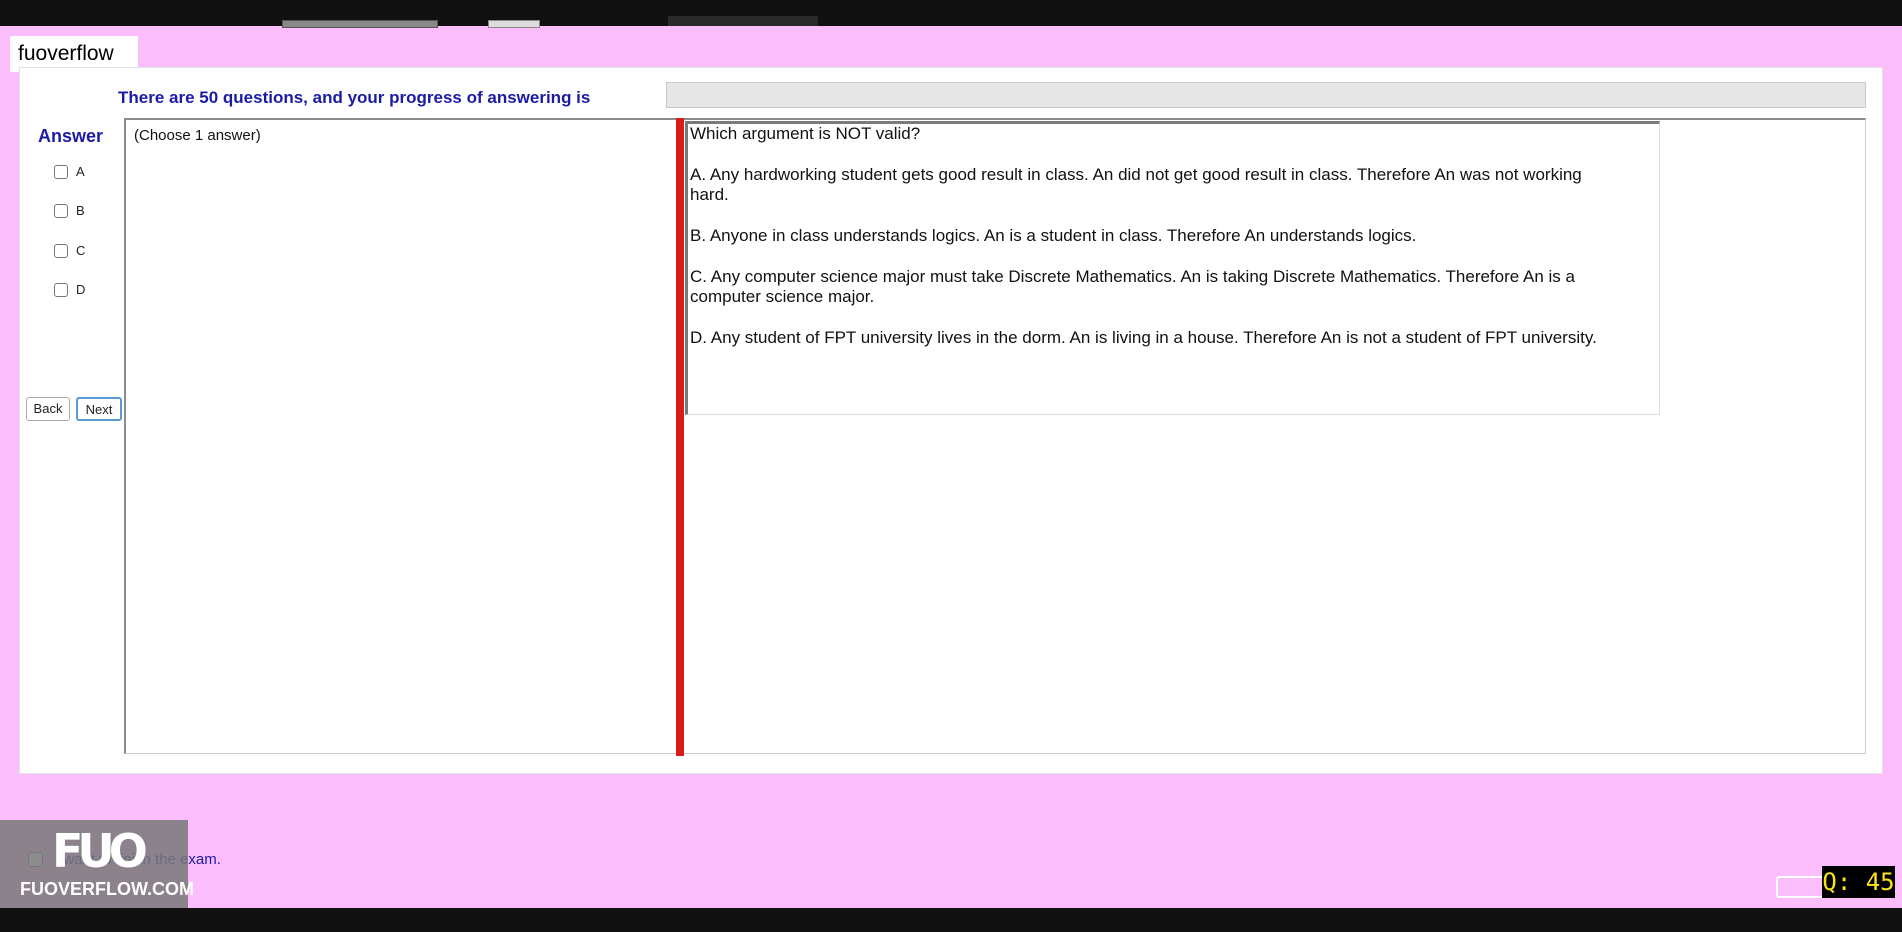  What do you see at coordinates (100, 851) in the screenshot?
I see `logo-mark: FUO` at bounding box center [100, 851].